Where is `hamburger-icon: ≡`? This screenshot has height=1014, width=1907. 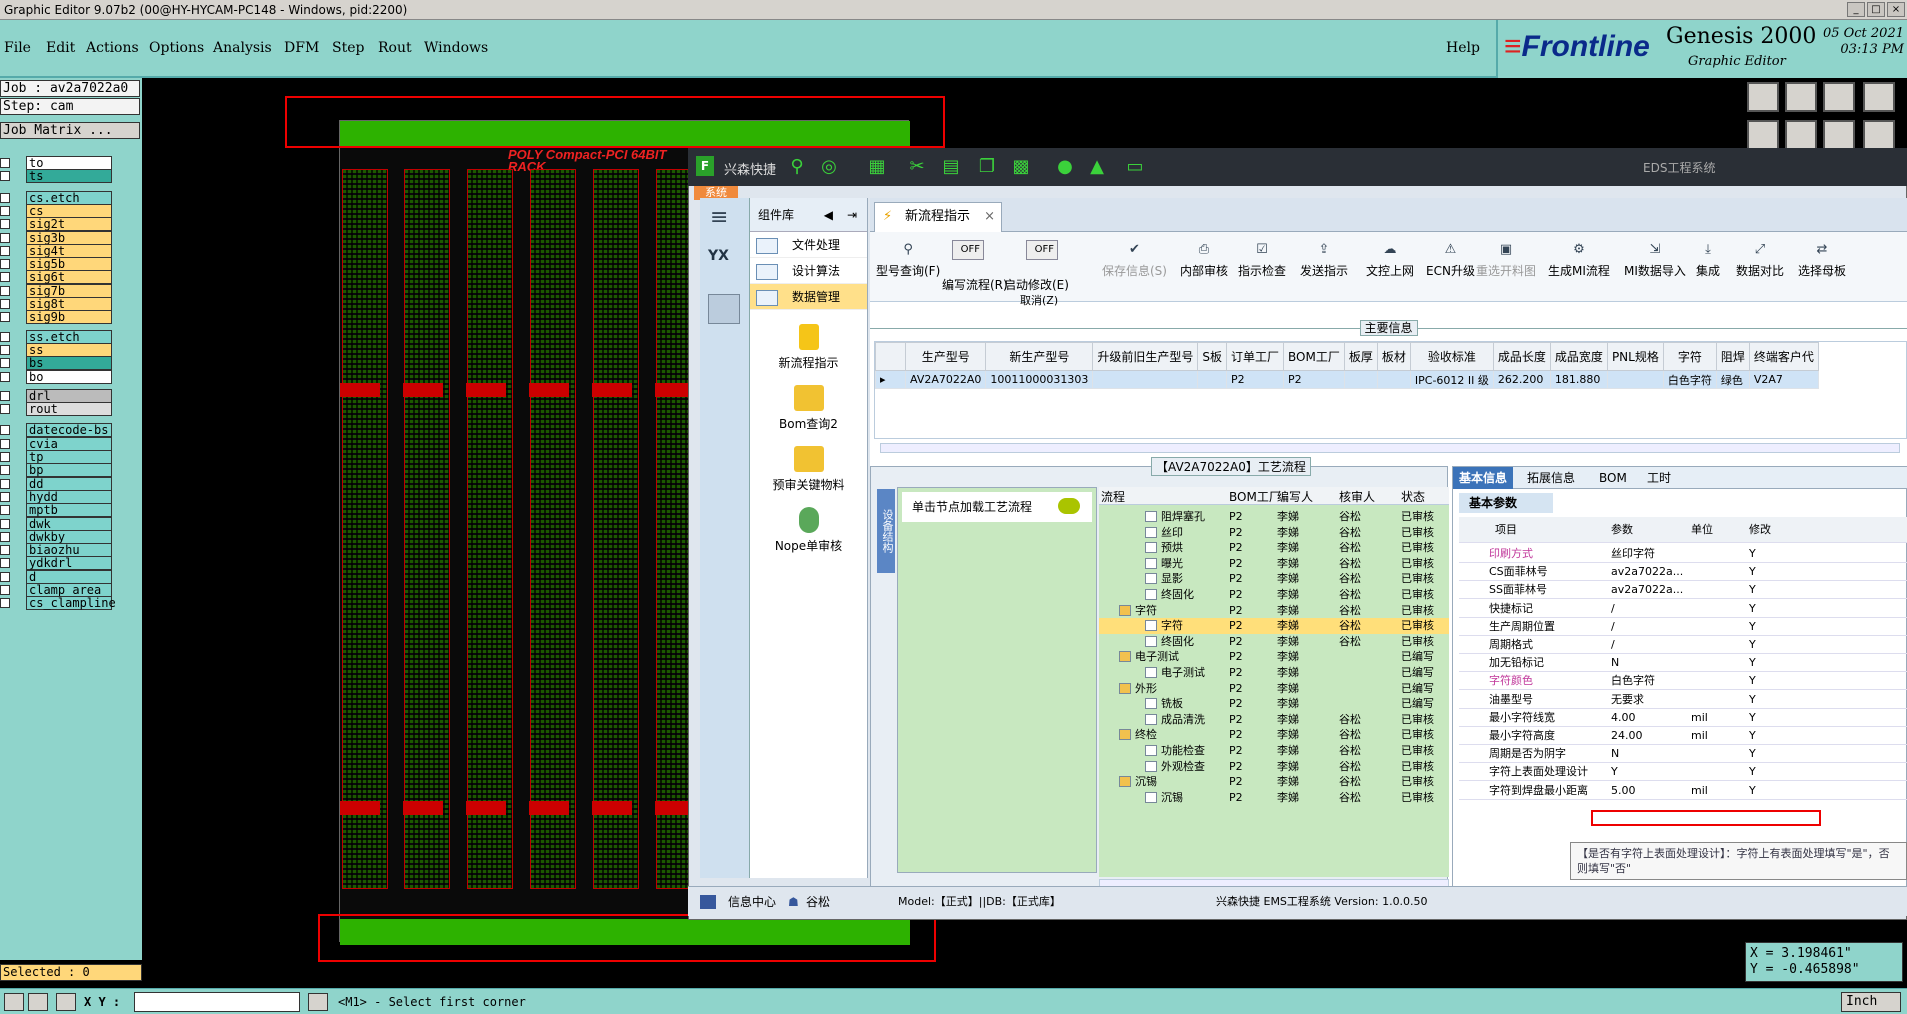
hamburger-icon: ≡ is located at coordinates (724, 218).